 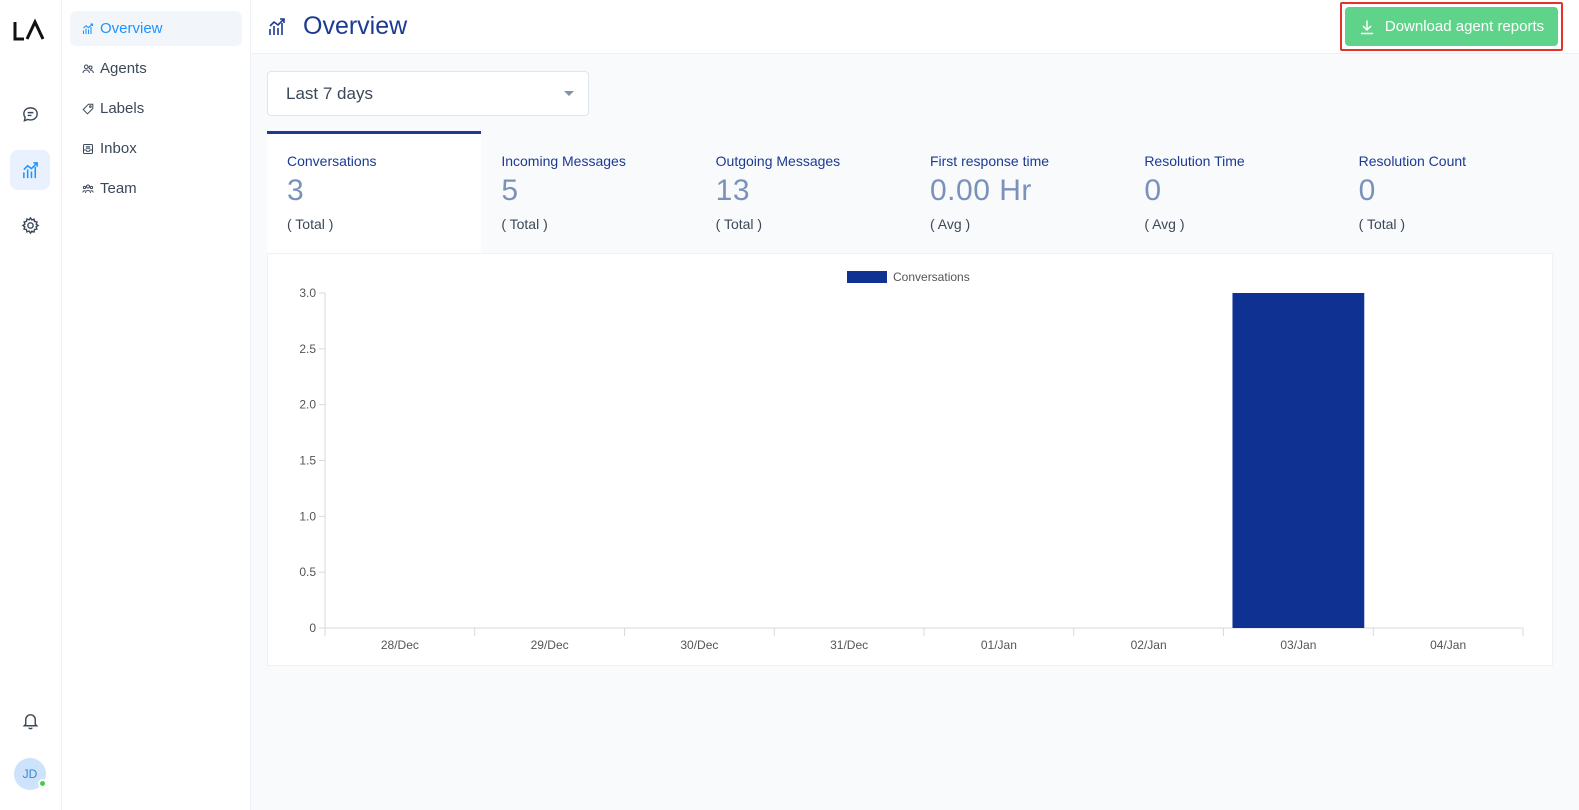 What do you see at coordinates (400, 645) in the screenshot?
I see `x-tick-label: 28/Dec` at bounding box center [400, 645].